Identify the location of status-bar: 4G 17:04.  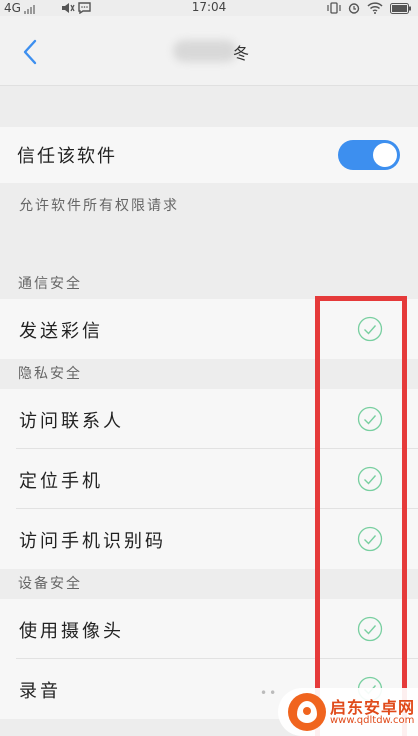
(209, 8).